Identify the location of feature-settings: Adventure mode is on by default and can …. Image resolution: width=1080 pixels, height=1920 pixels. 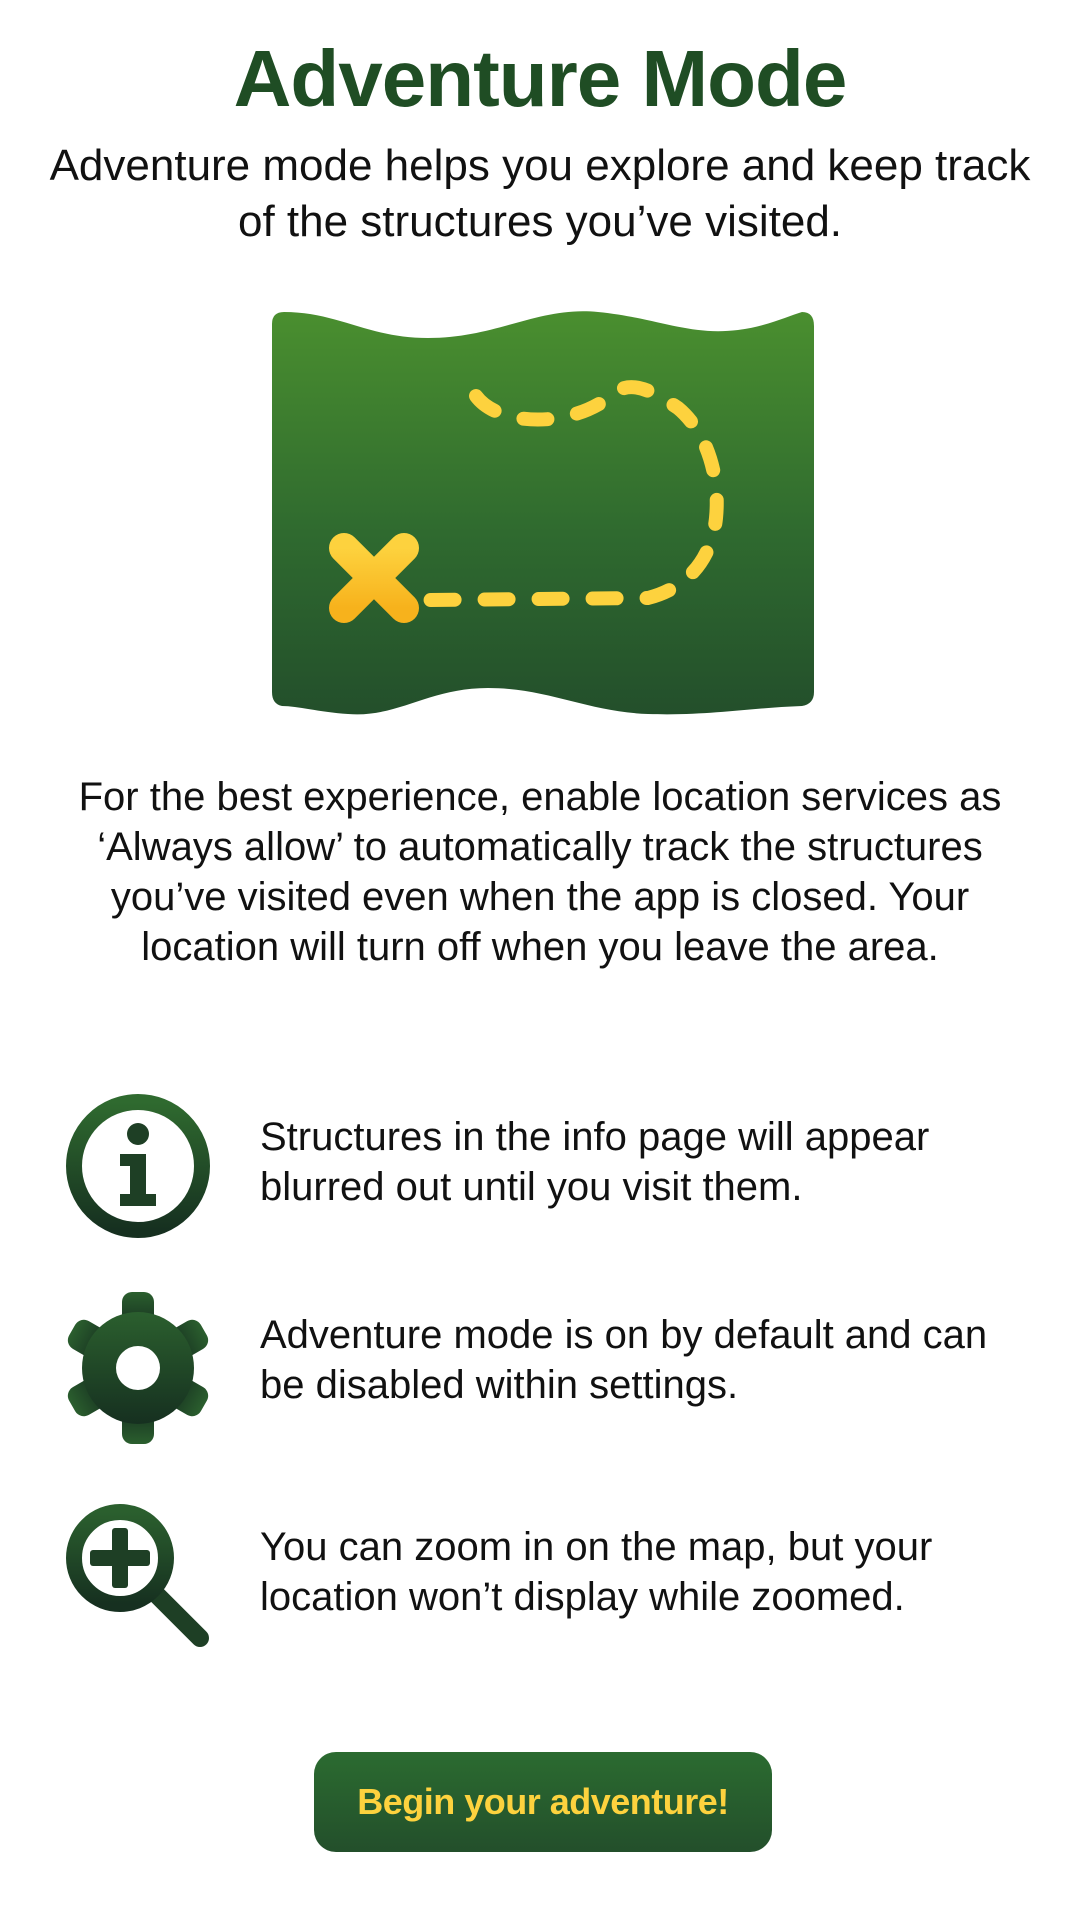
(540, 1367).